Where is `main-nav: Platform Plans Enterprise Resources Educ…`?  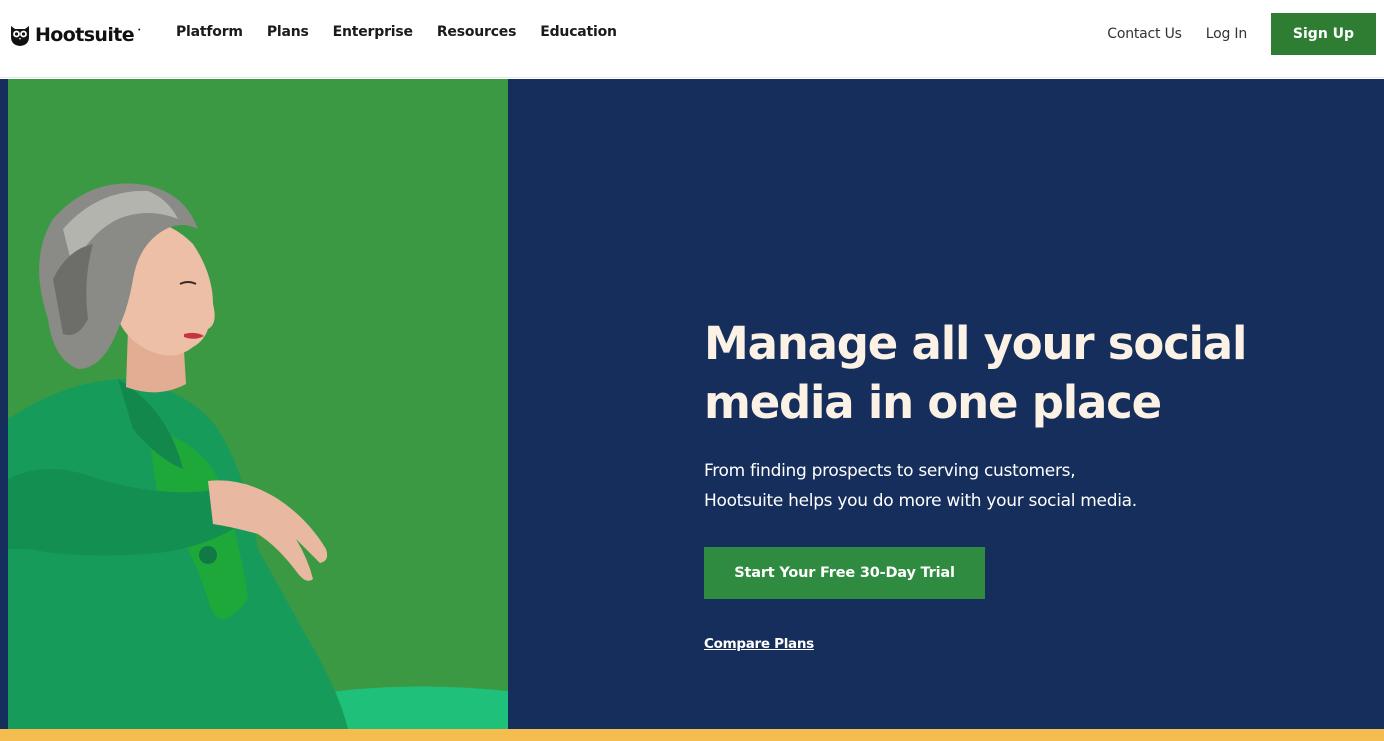 main-nav: Platform Plans Enterprise Resources Educ… is located at coordinates (408, 32).